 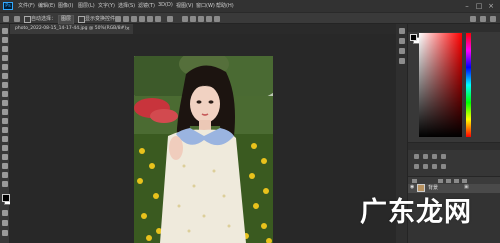 I want to click on layer-name: 背景, so click(x=433, y=188).